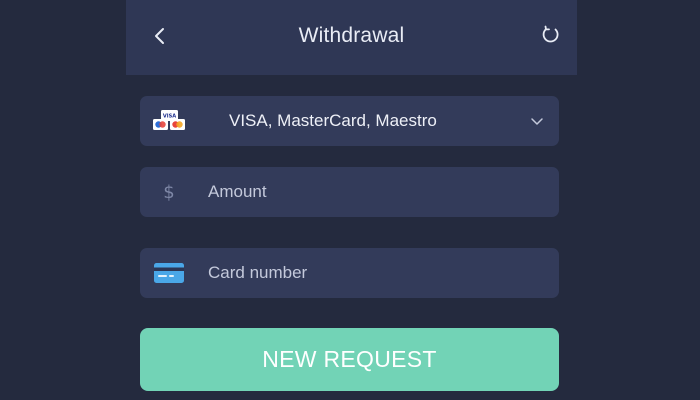  I want to click on dollar-icon: $, so click(169, 192).